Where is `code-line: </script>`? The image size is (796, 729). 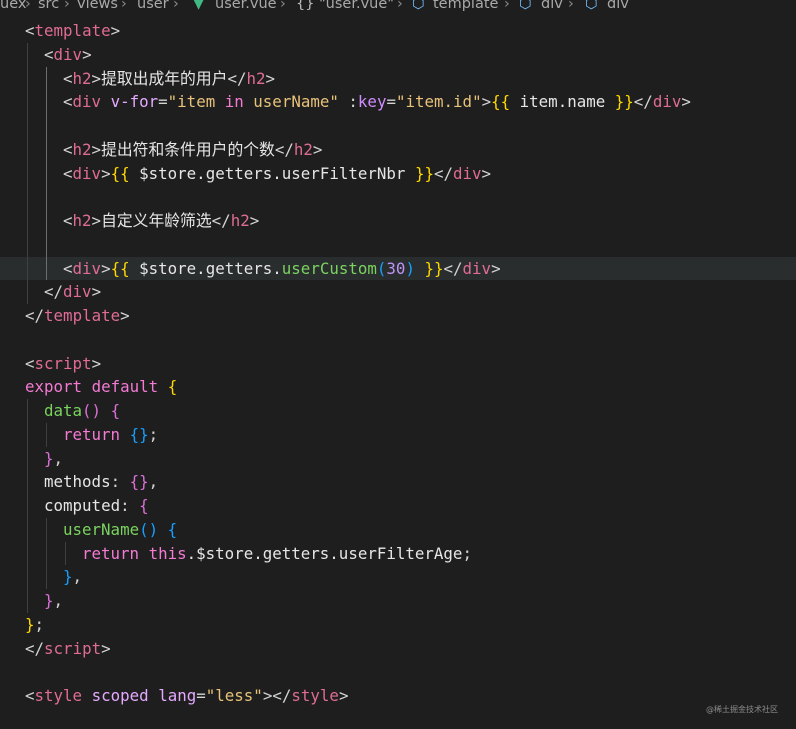
code-line: </script> is located at coordinates (398, 649).